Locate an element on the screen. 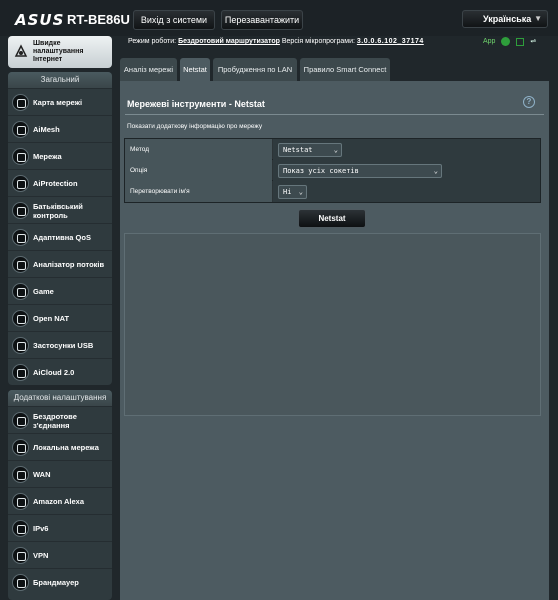  sidebar-item-aicloud: AiCloud 2.0 is located at coordinates (60, 371).